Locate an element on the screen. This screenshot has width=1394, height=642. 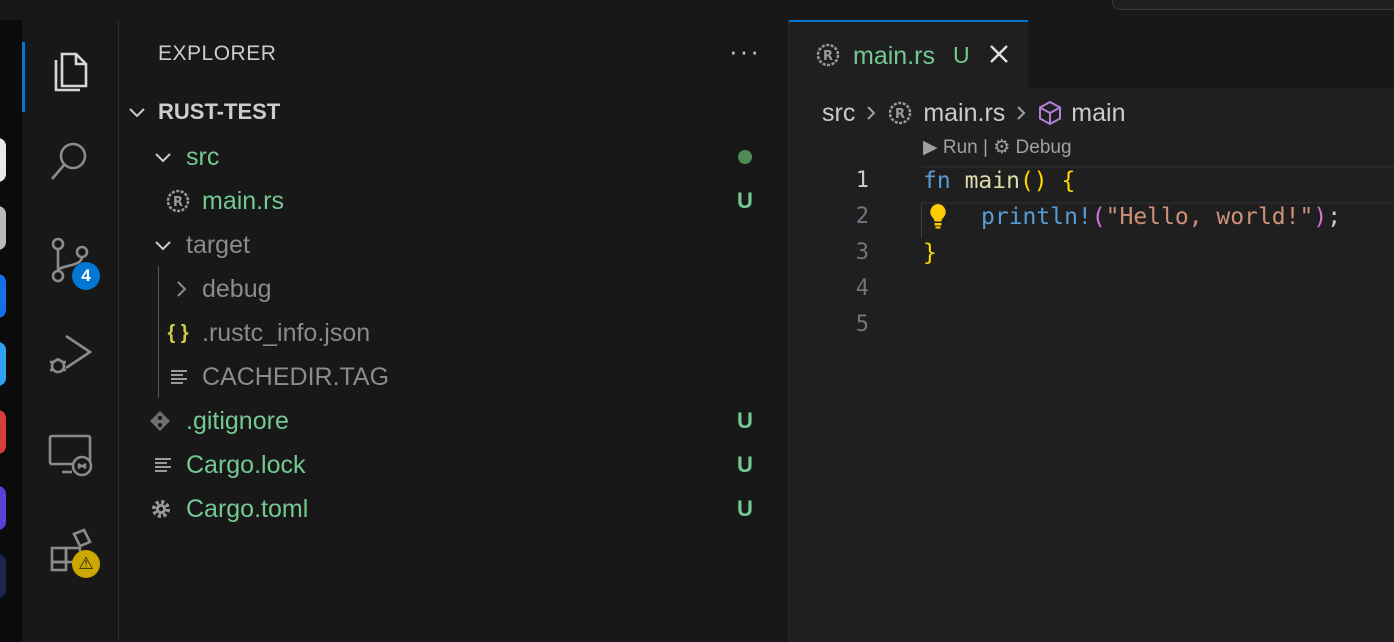
sidebar-title: EXPLORER is located at coordinates (217, 53).